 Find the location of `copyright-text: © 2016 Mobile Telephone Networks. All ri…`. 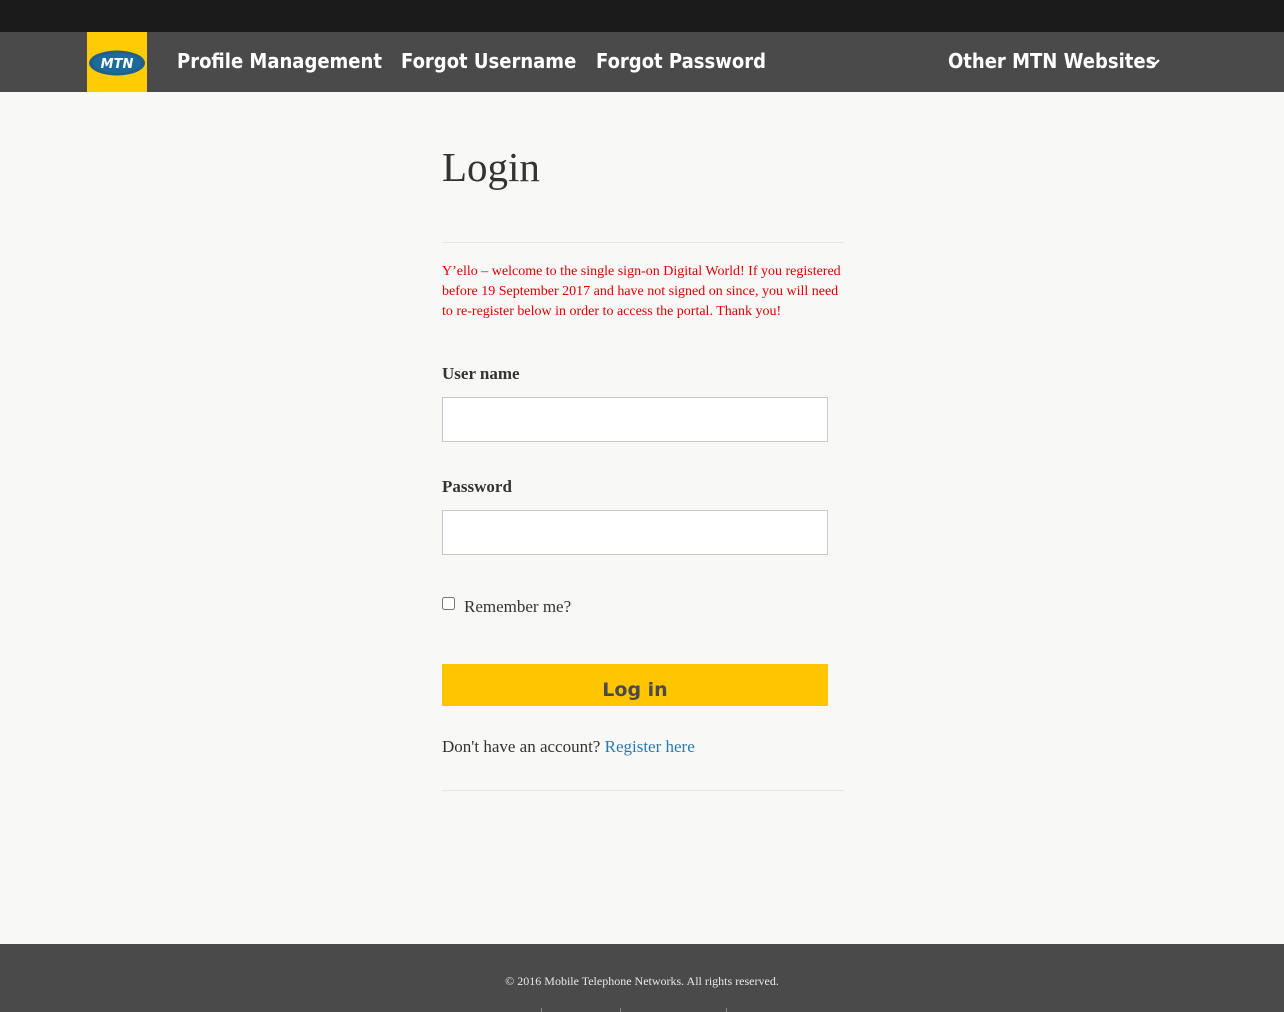

copyright-text: © 2016 Mobile Telephone Networks. All ri… is located at coordinates (642, 981).